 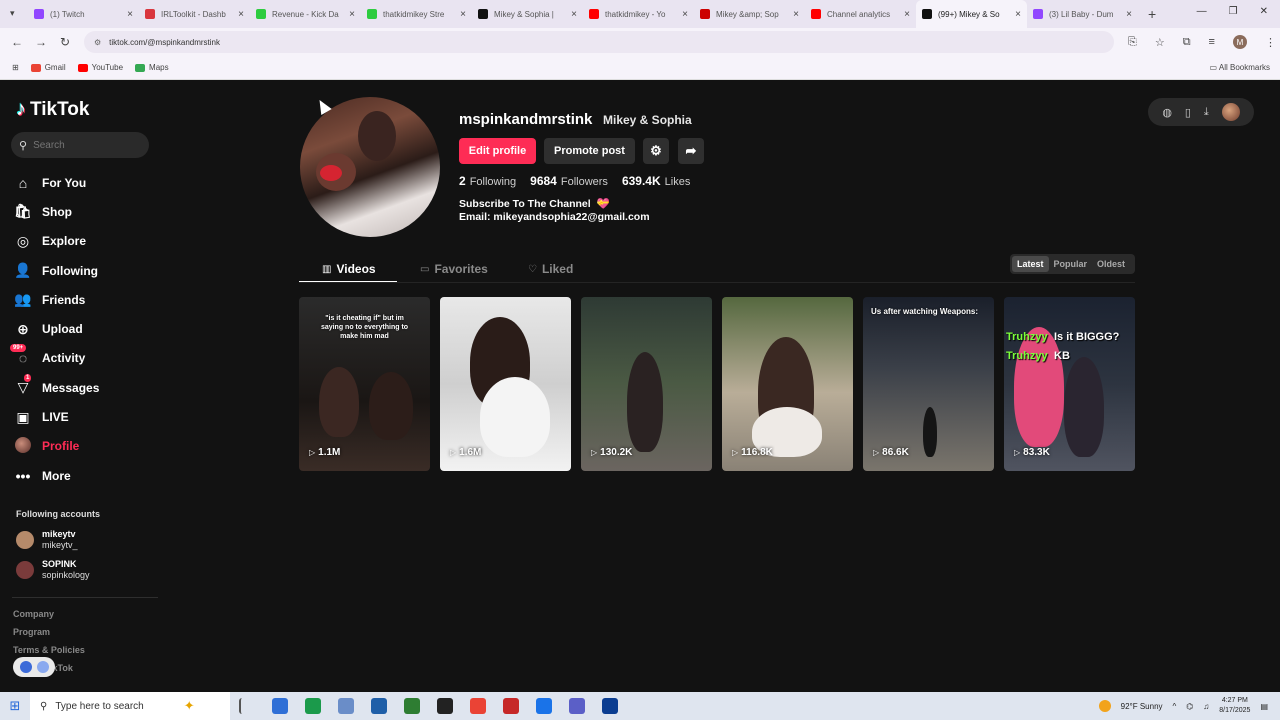 I want to click on sidebar-item-for-you: ⌂ For You, so click(x=56, y=182).